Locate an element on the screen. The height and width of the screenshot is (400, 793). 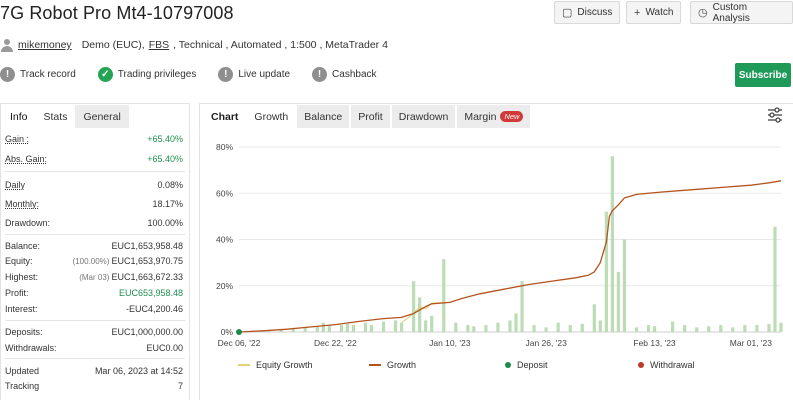
stat-label: Daily is located at coordinates (15, 185).